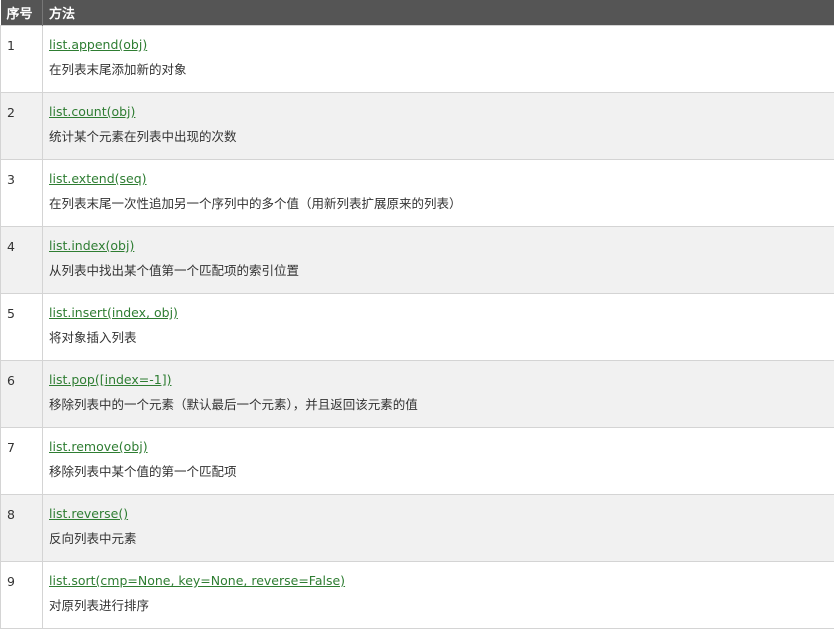 Image resolution: width=834 pixels, height=633 pixels. I want to click on method-description: 从列表中找出某个值第一个匹配项的索引位置, so click(174, 270).